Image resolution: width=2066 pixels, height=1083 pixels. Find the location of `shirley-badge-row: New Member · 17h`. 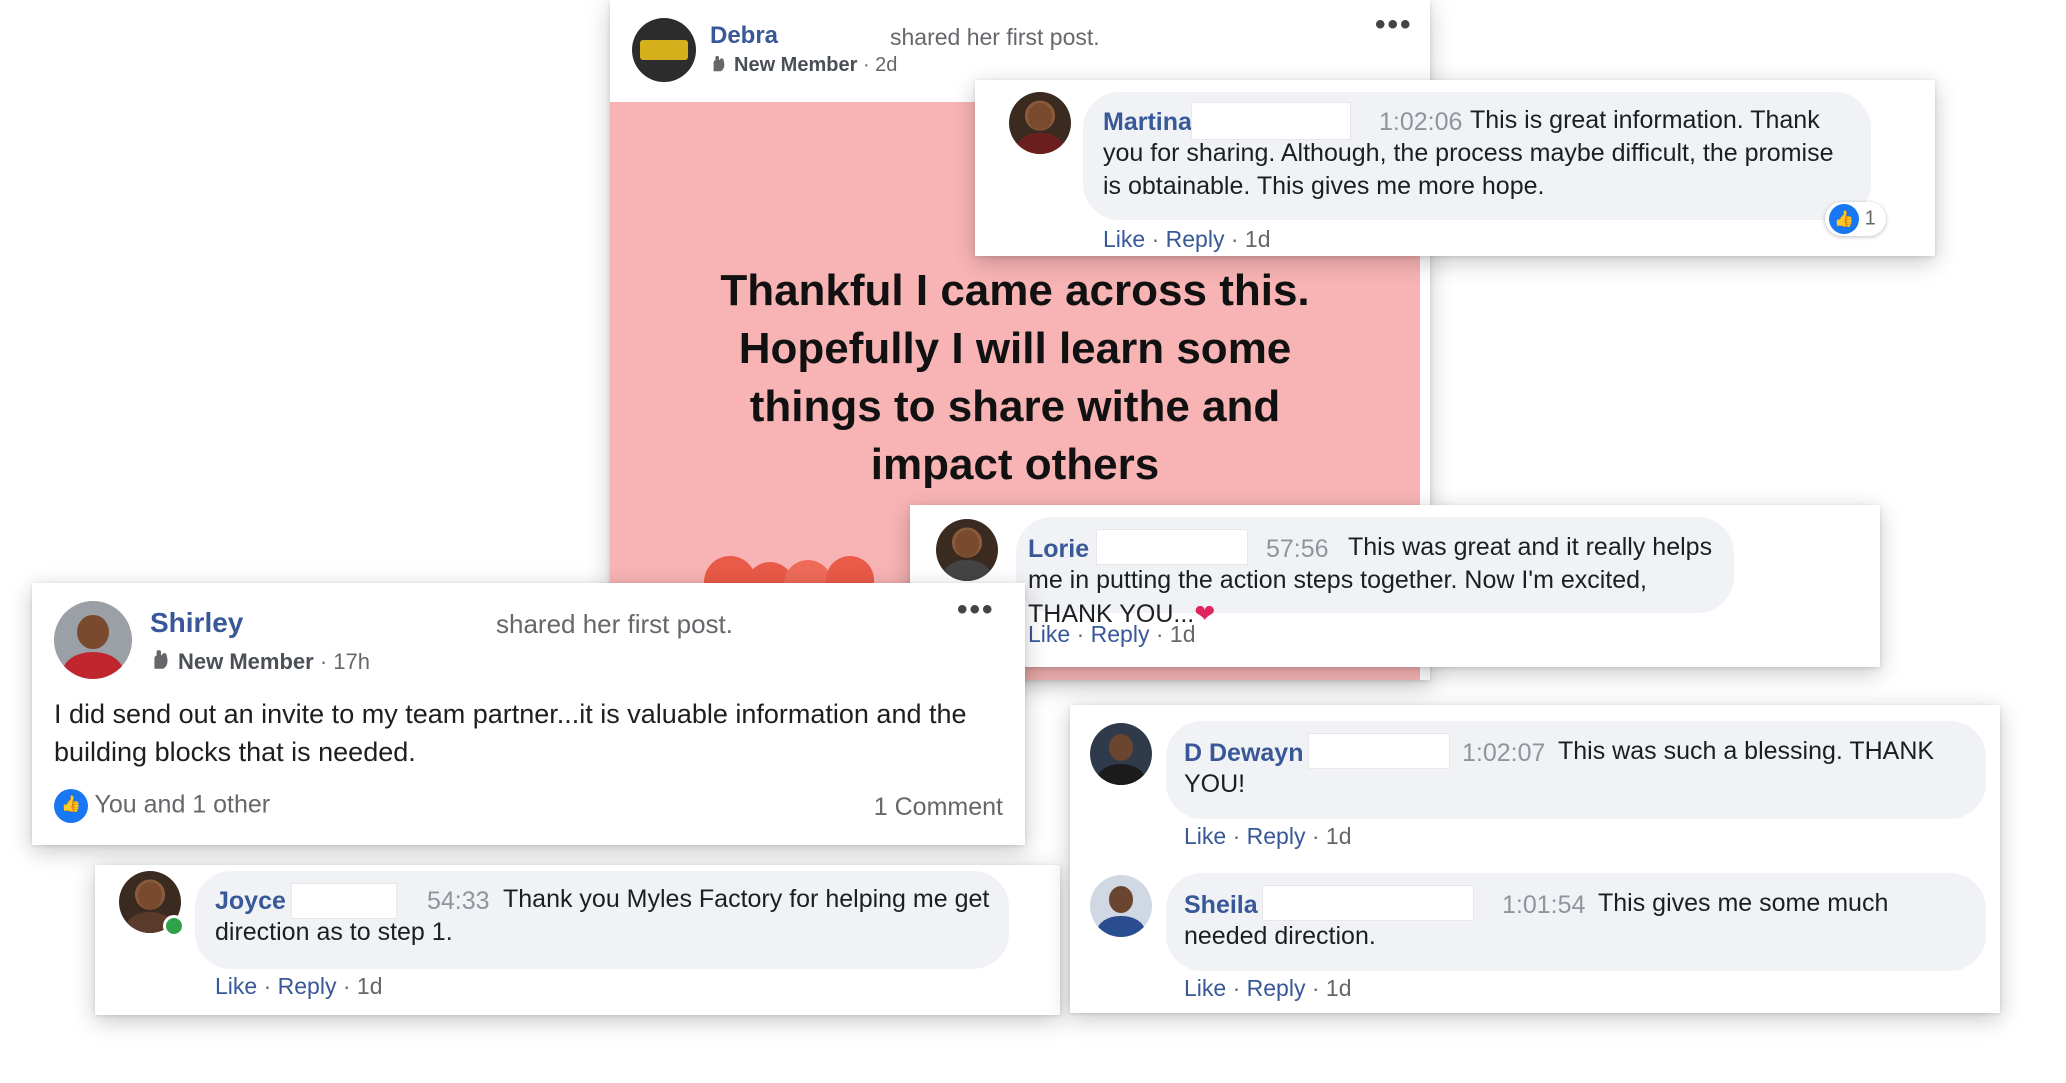

shirley-badge-row: New Member · 17h is located at coordinates (260, 662).